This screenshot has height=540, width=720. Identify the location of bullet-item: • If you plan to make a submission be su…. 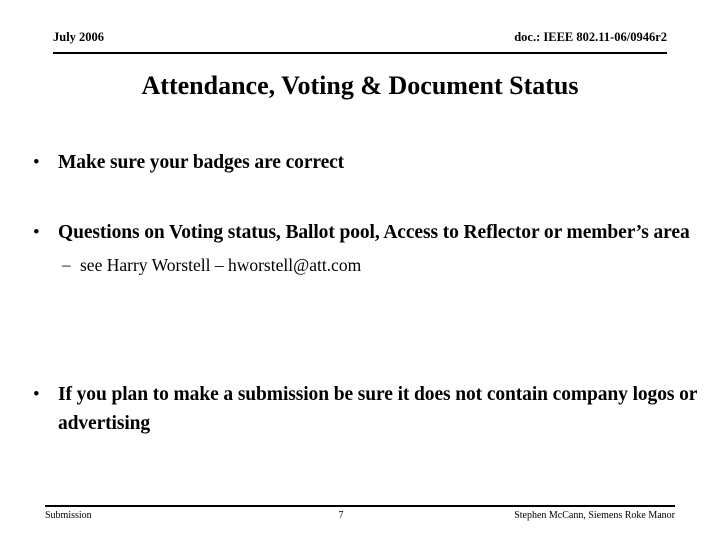
(364, 409).